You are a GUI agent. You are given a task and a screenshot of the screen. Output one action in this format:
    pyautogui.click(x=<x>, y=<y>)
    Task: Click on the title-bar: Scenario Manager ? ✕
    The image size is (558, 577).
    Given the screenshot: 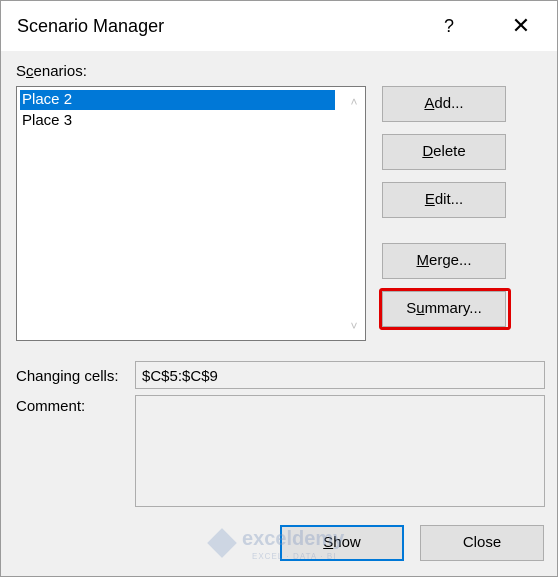 What is the action you would take?
    pyautogui.click(x=279, y=26)
    